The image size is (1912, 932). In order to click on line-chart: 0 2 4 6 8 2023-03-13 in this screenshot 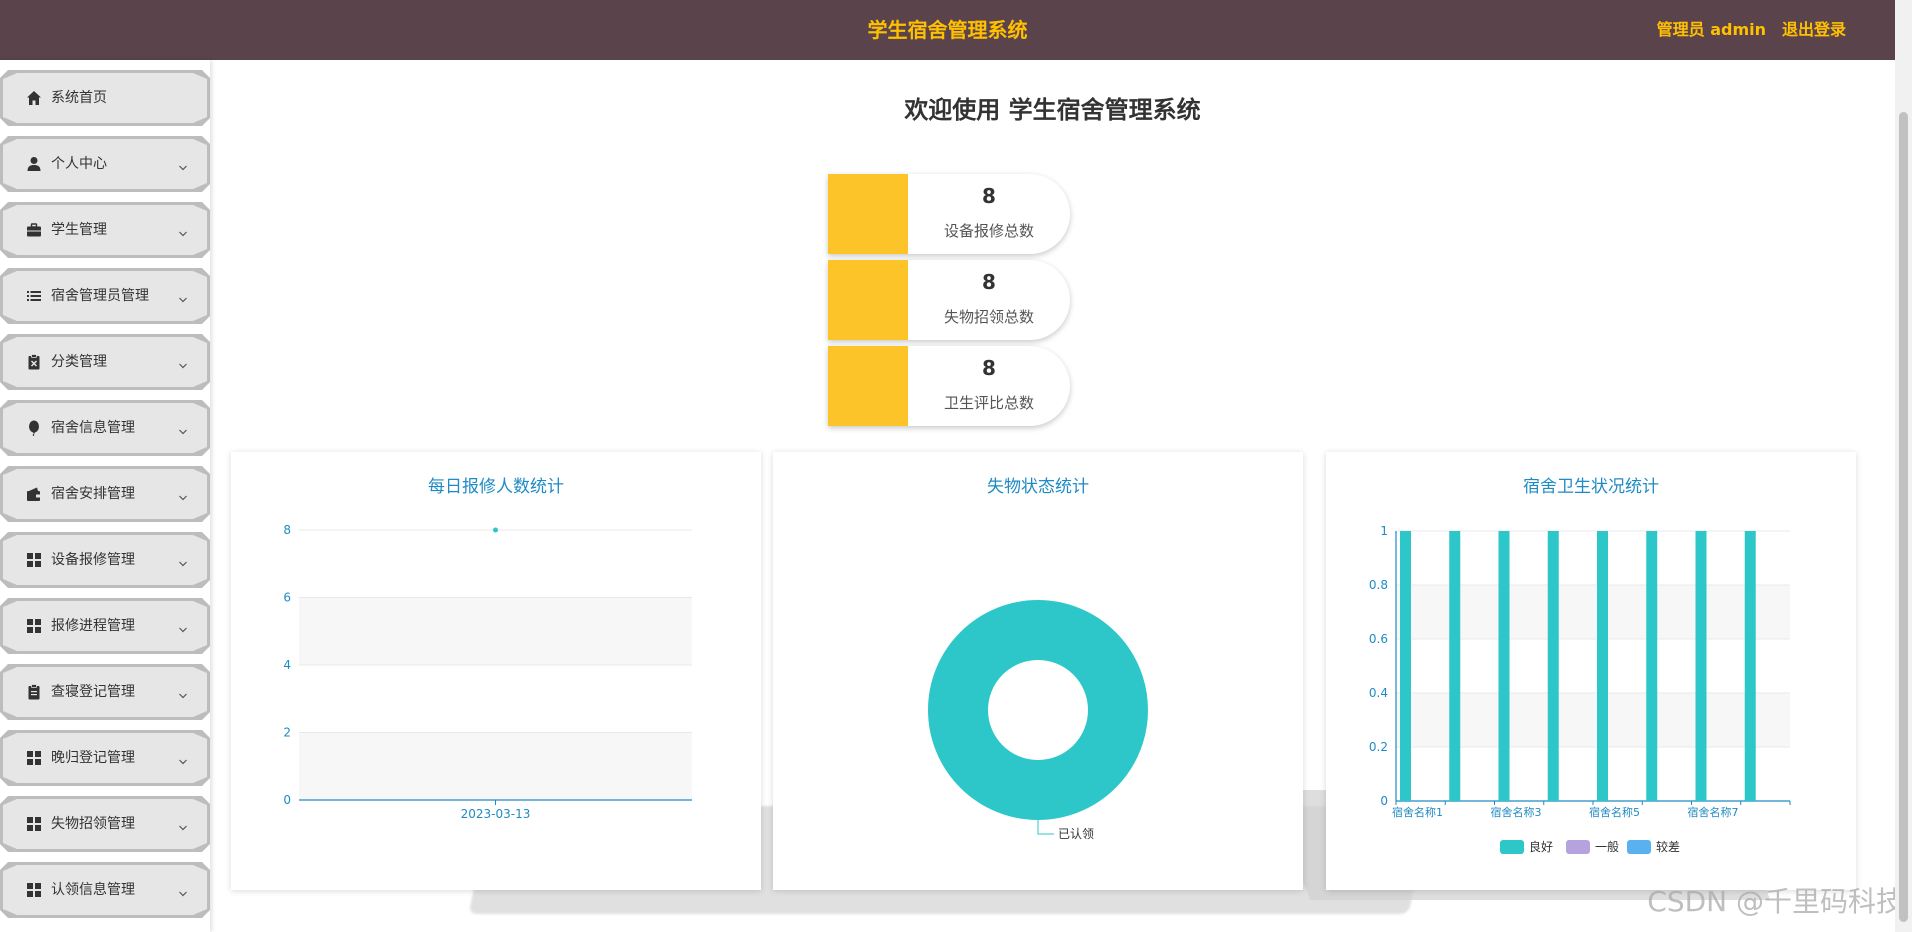, I will do `click(487, 672)`.